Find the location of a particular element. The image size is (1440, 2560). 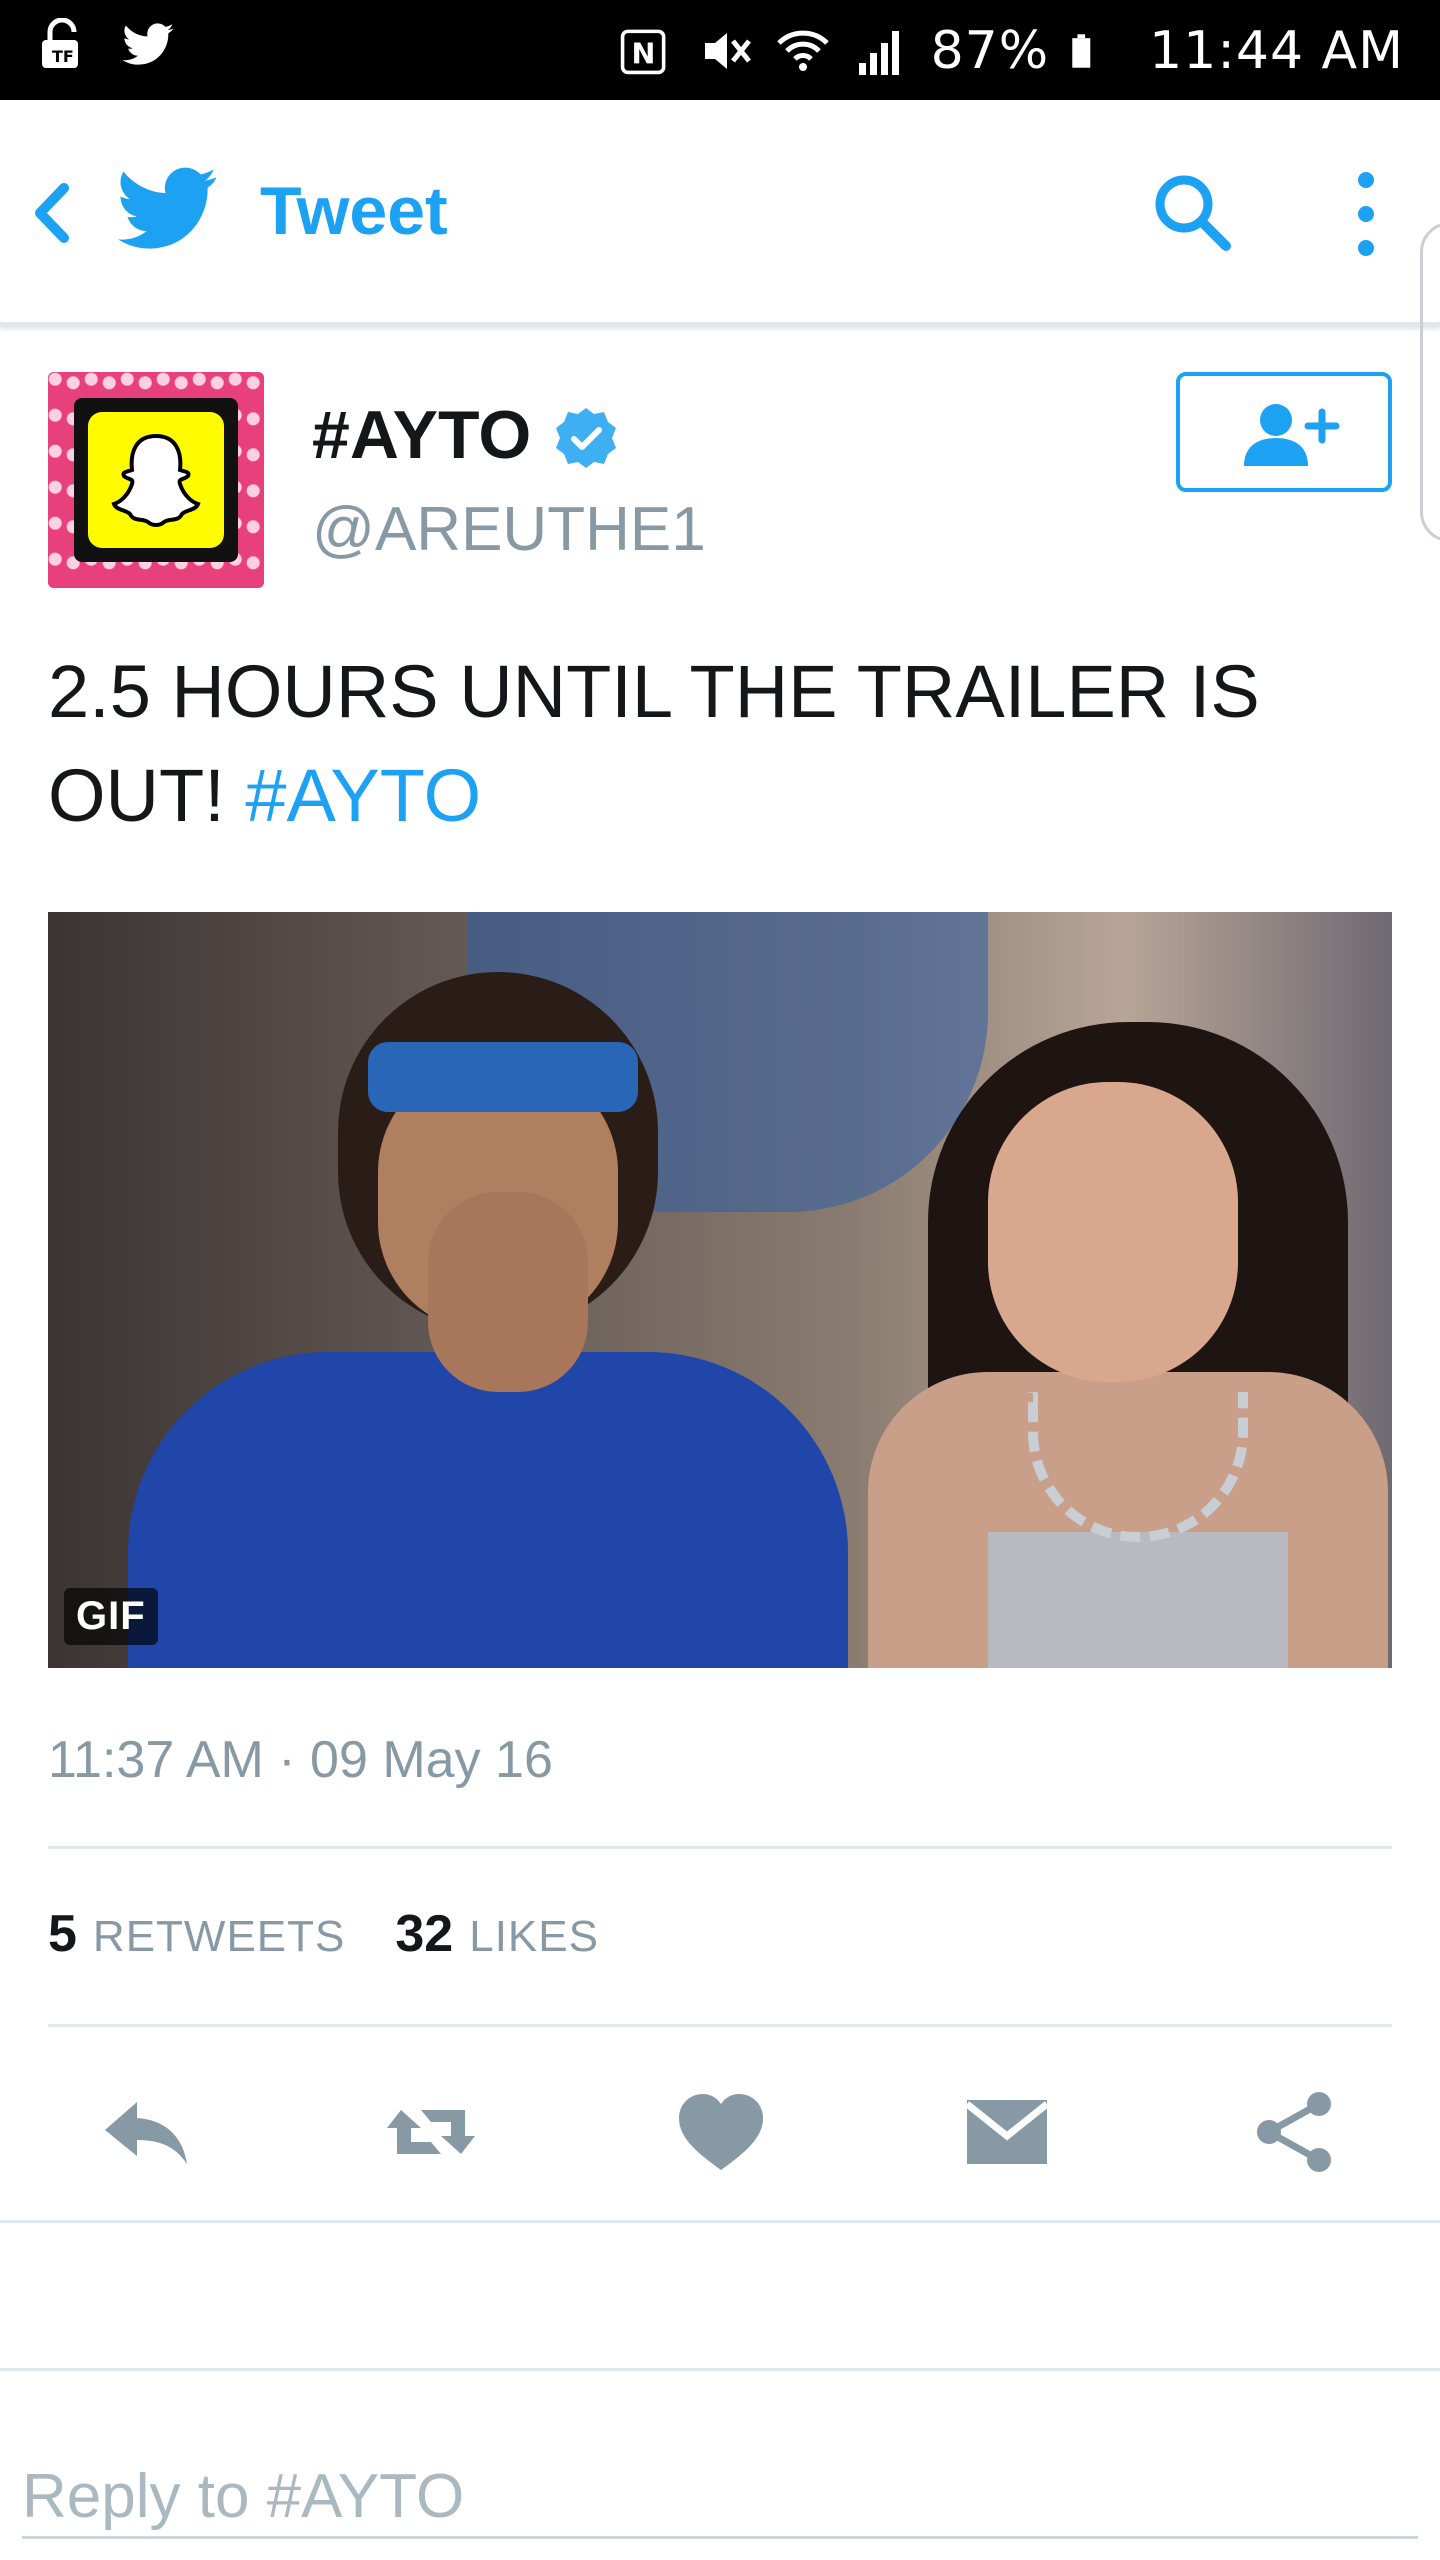

verified-badge-icon is located at coordinates (586, 438).